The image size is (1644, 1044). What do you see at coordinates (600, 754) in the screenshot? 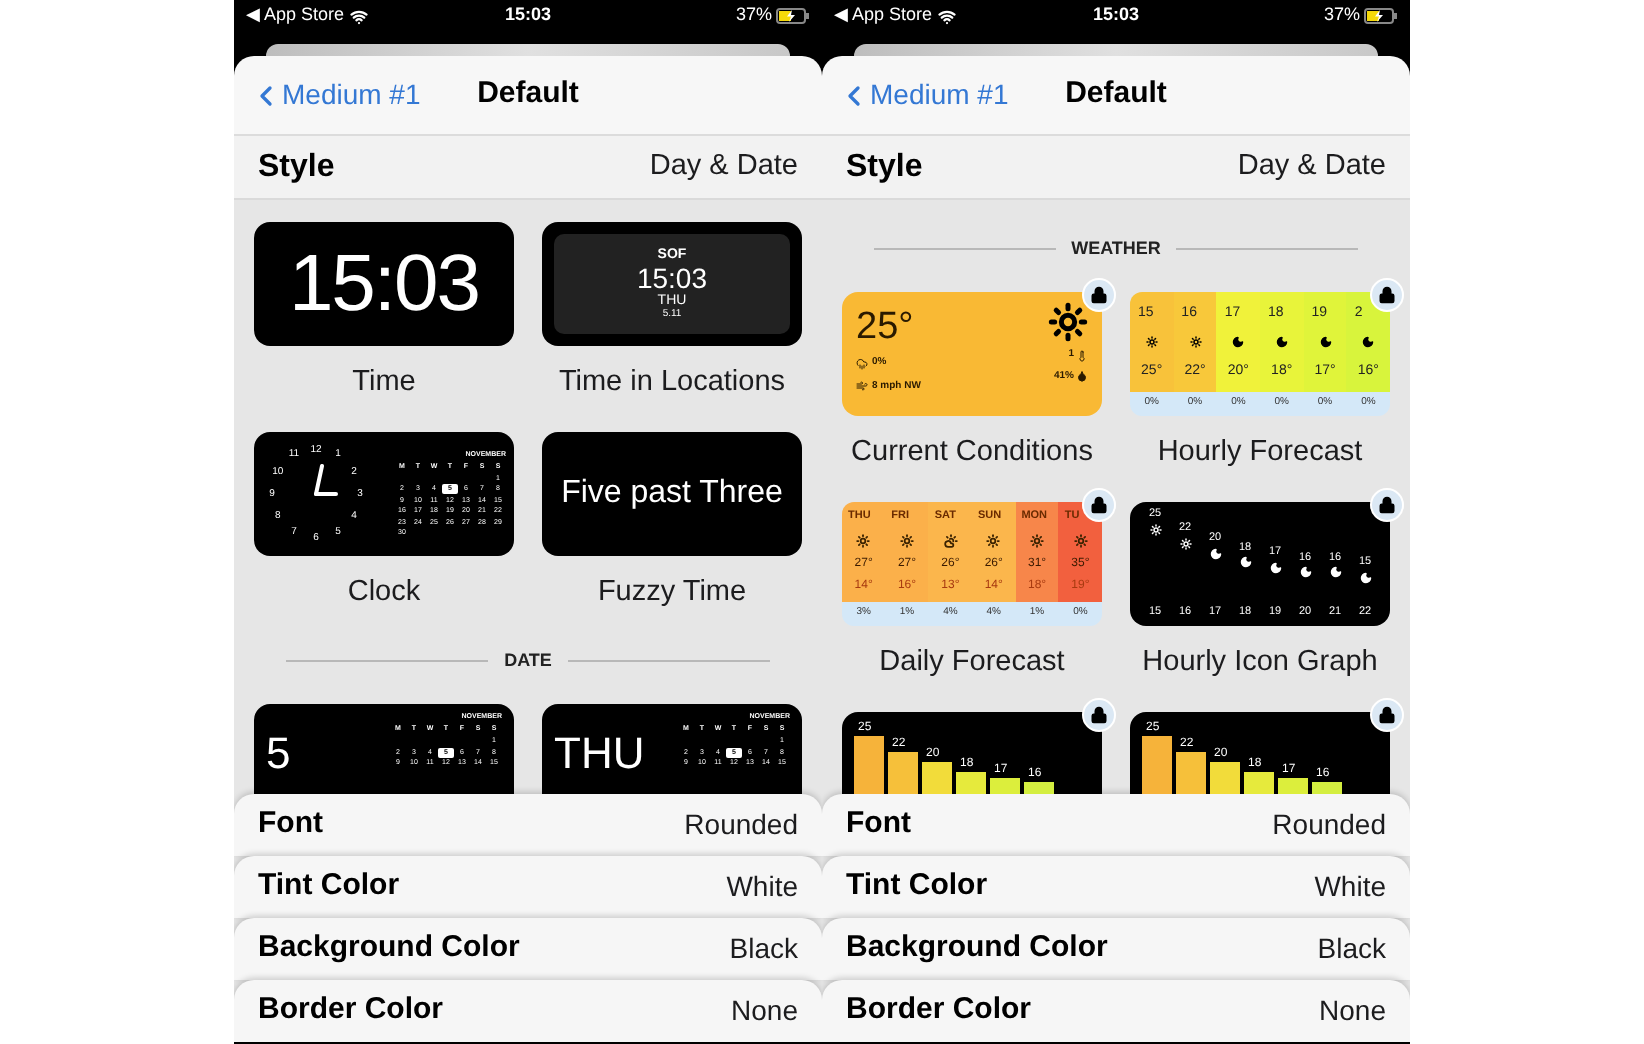
I see `big-day-text: THU` at bounding box center [600, 754].